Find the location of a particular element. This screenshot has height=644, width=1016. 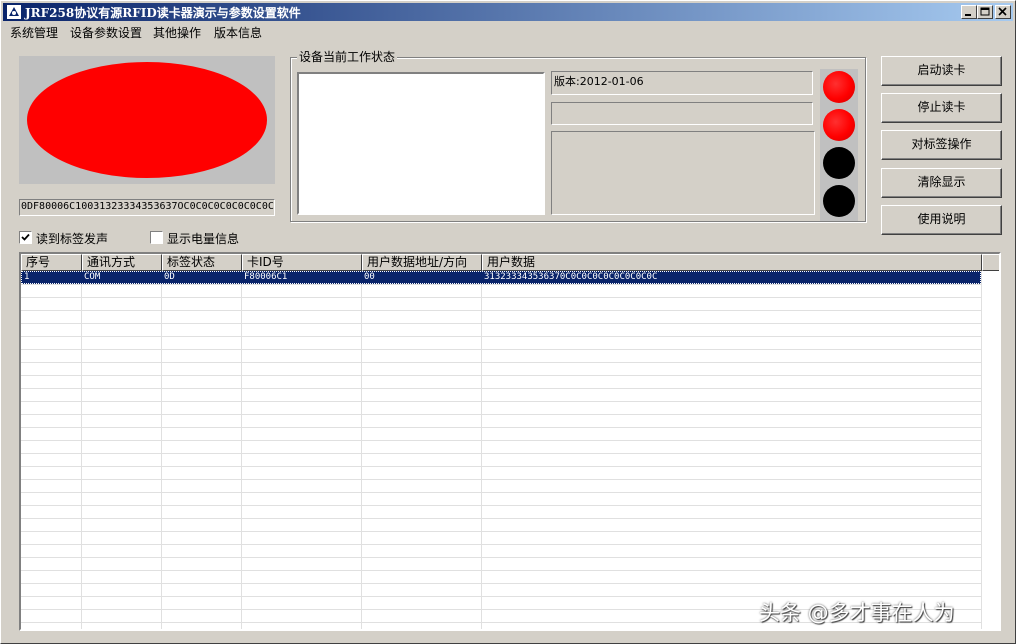

maximize-icon is located at coordinates (985, 11).